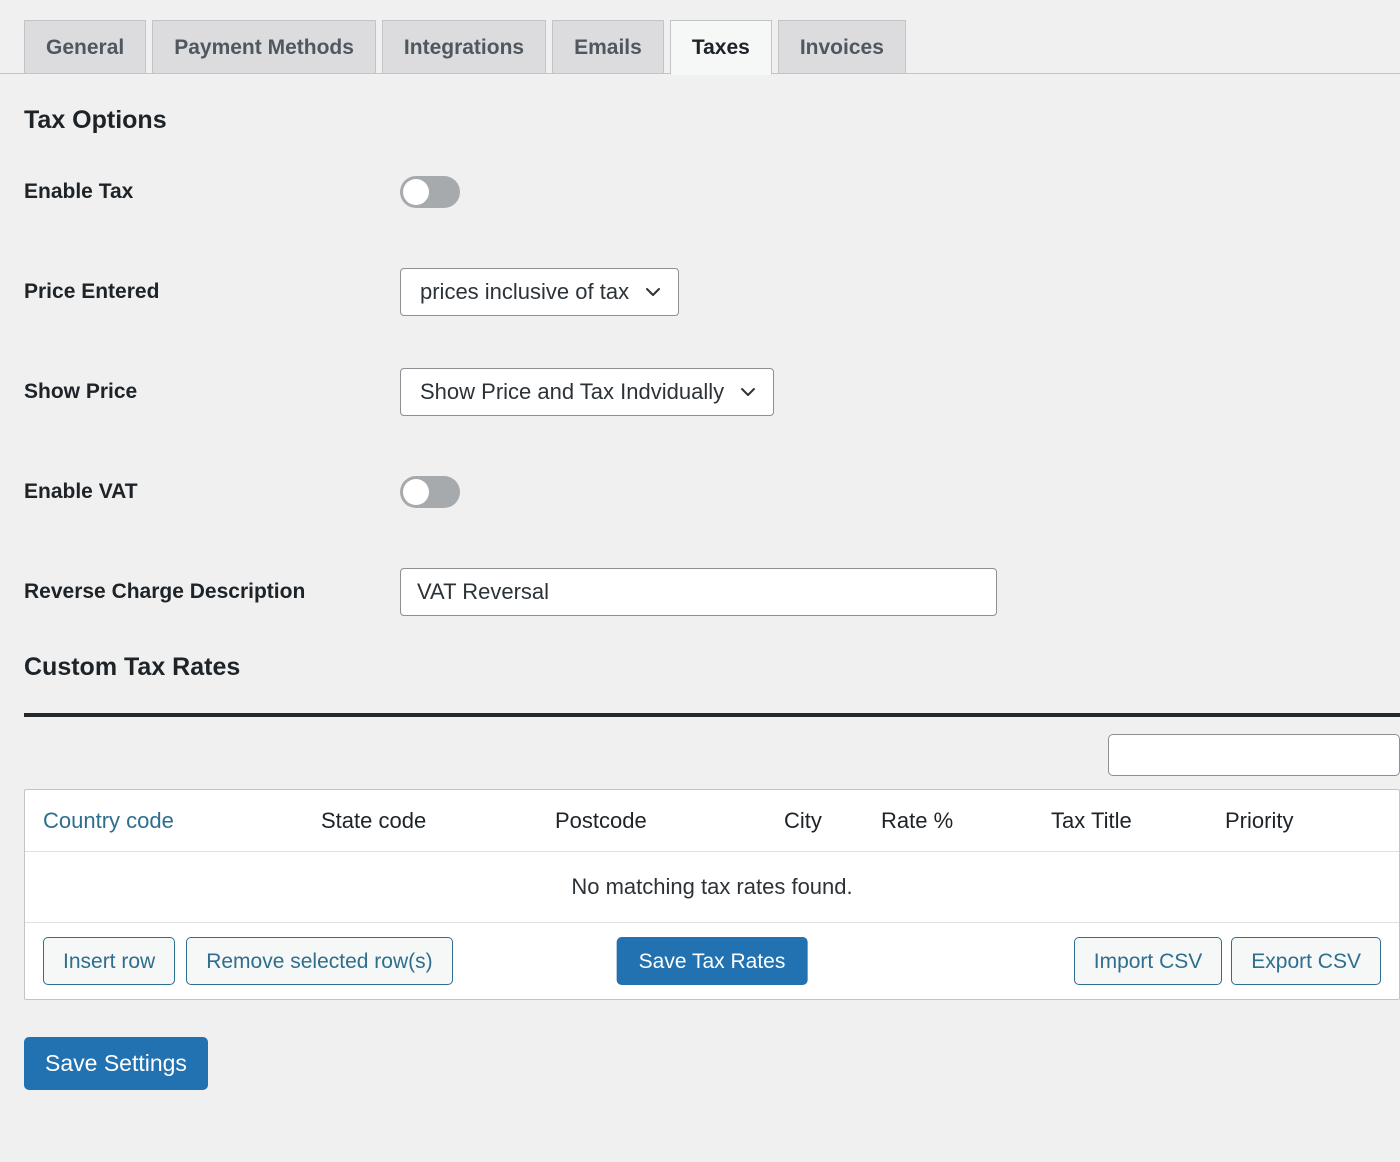 This screenshot has height=1162, width=1400. What do you see at coordinates (669, 821) in the screenshot?
I see `column-header-postcode: Postcode` at bounding box center [669, 821].